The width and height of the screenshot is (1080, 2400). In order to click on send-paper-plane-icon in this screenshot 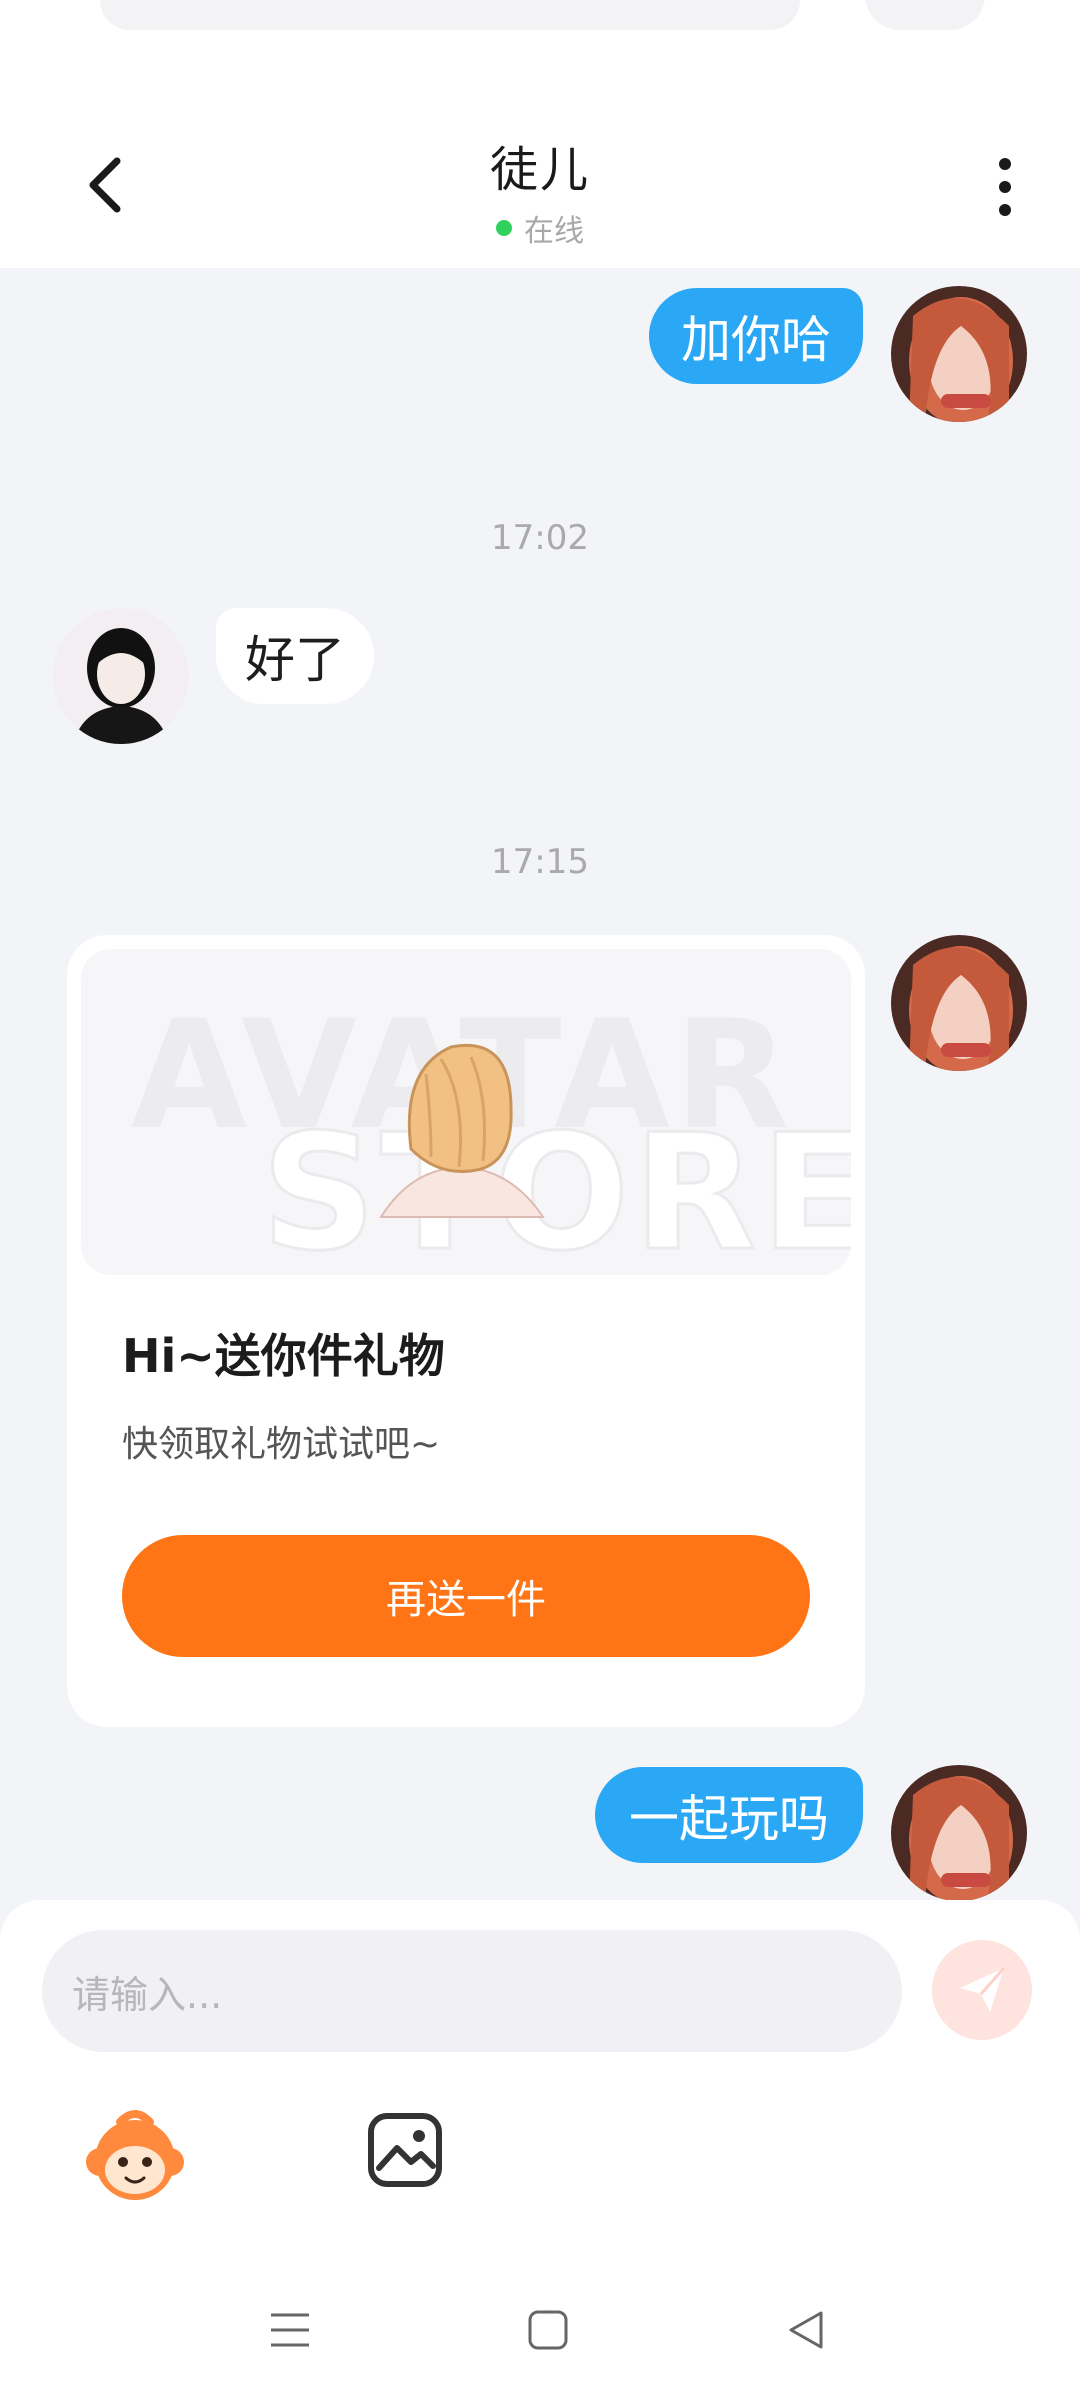, I will do `click(983, 1989)`.